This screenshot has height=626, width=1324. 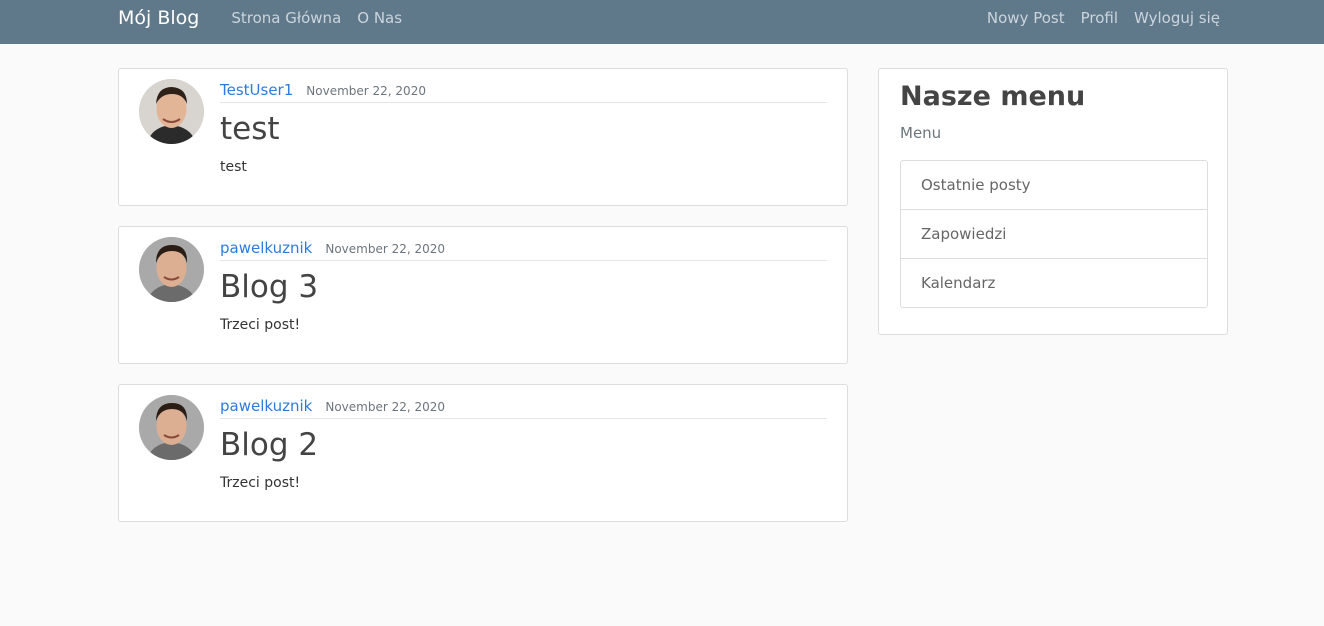 I want to click on sidebar-item-calendar: Kalendarz, so click(x=1054, y=282).